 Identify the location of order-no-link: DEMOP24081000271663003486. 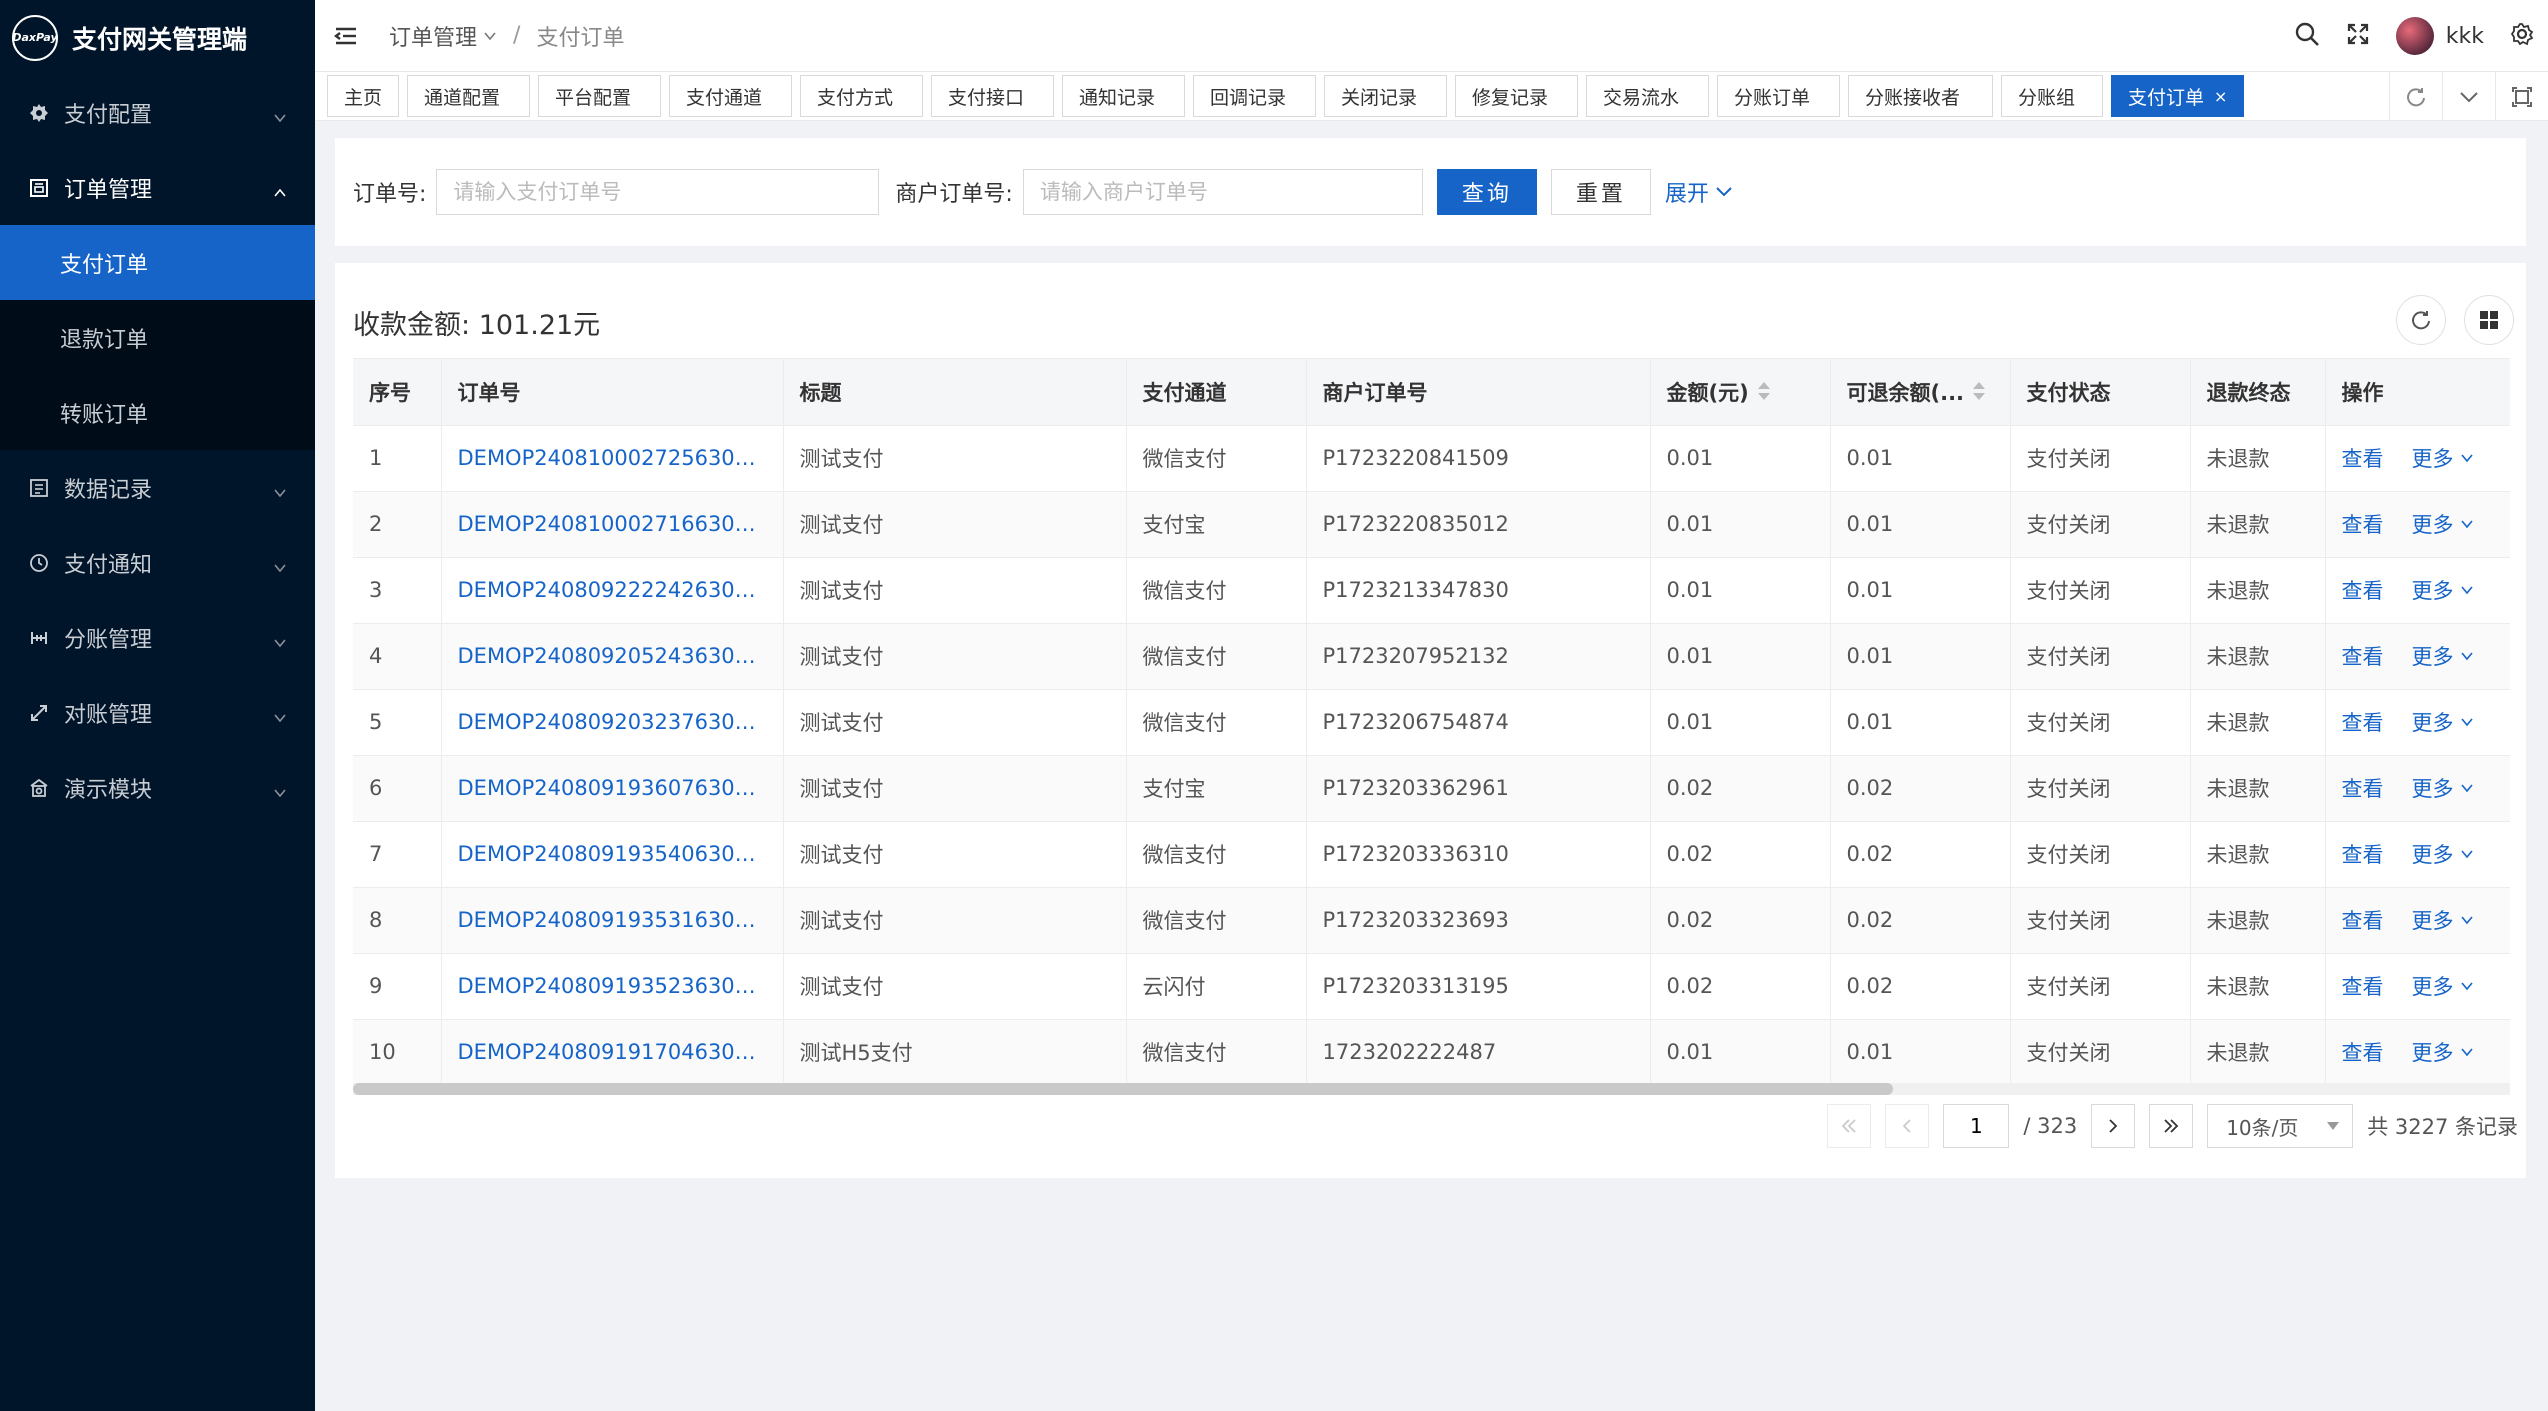
(612, 524).